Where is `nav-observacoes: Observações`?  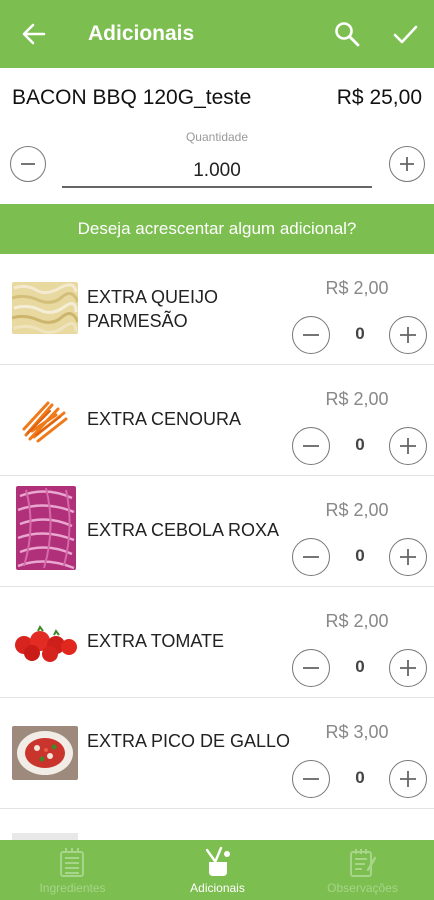 nav-observacoes: Observações is located at coordinates (362, 870).